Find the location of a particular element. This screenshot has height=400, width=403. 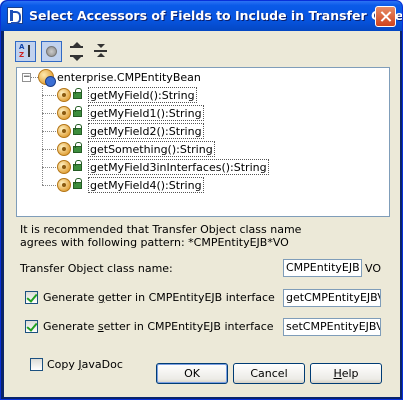

app-icon is located at coordinates (15, 15).